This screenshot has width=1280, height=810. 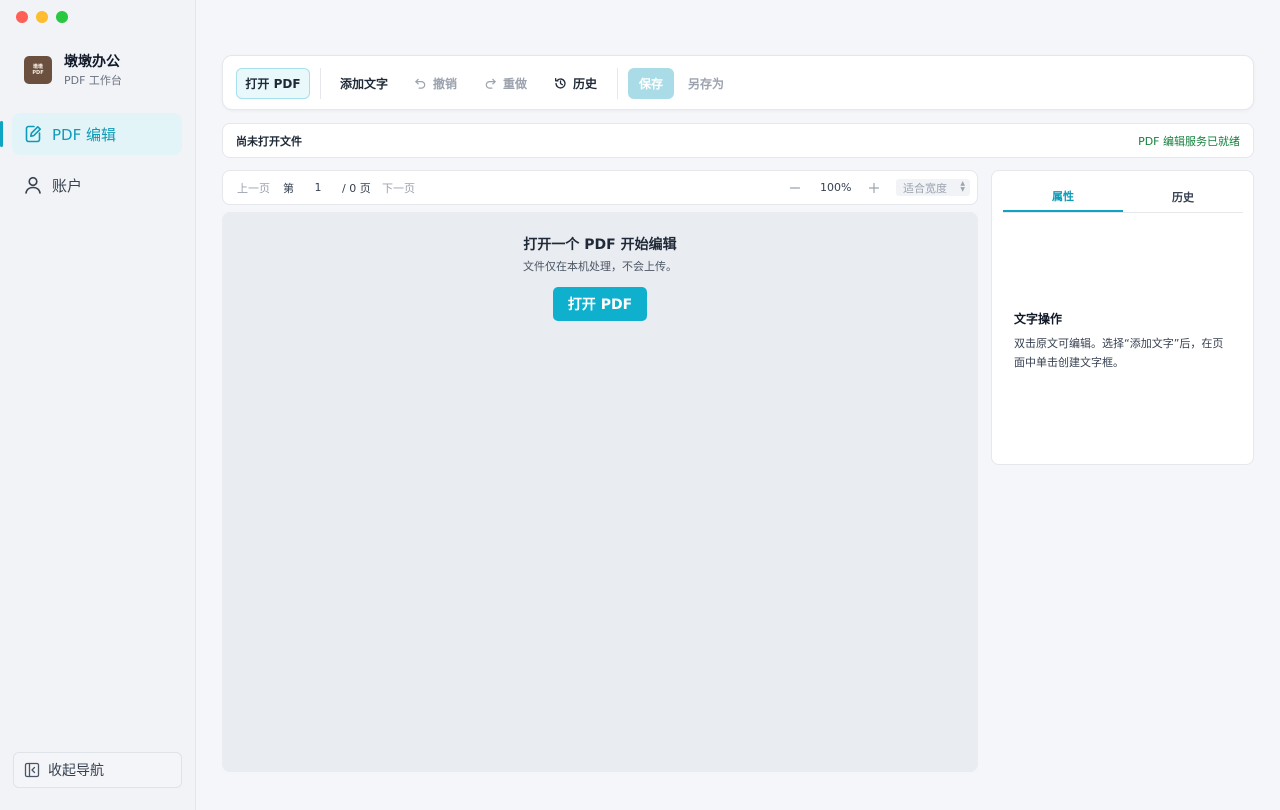 What do you see at coordinates (1038, 319) in the screenshot?
I see `panel-section-title: 文字操作` at bounding box center [1038, 319].